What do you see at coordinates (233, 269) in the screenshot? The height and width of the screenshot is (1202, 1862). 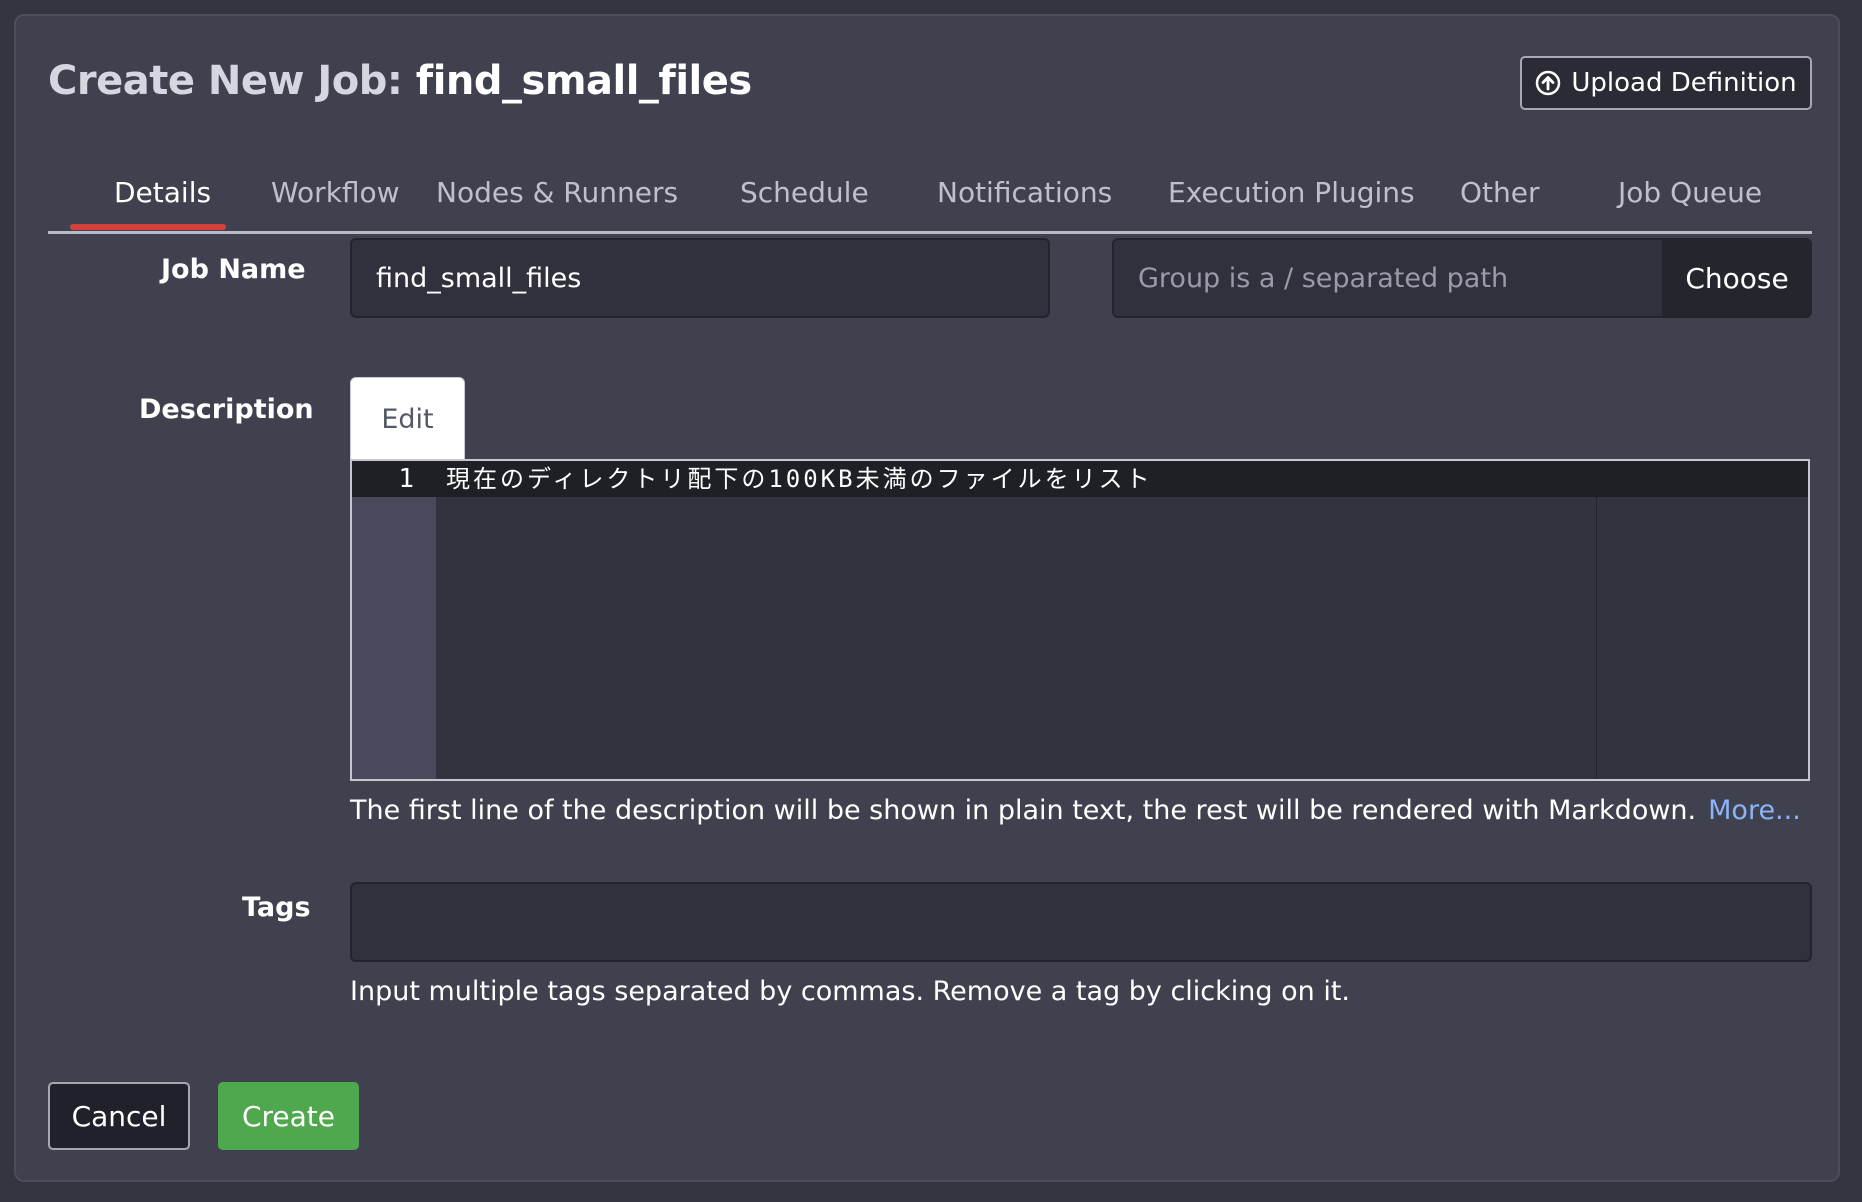 I see `job-name-label: Job Name` at bounding box center [233, 269].